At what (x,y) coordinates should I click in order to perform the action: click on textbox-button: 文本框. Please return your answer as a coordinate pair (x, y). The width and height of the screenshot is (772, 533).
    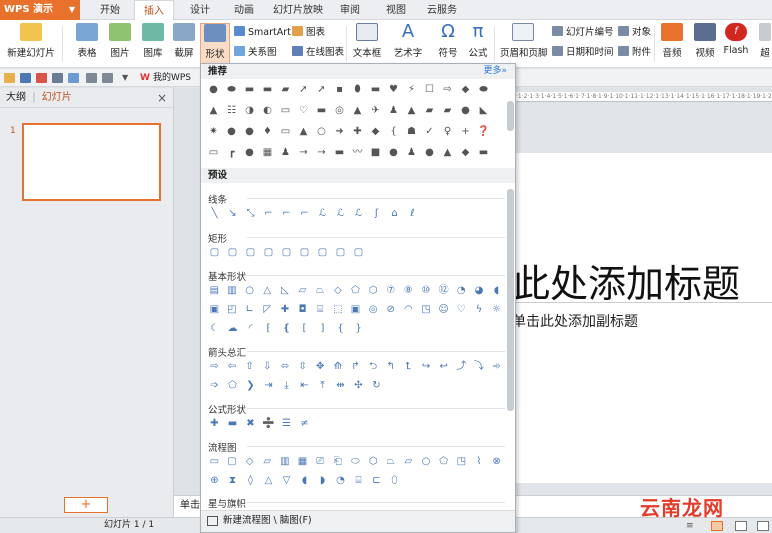
    Looking at the image, I should click on (367, 44).